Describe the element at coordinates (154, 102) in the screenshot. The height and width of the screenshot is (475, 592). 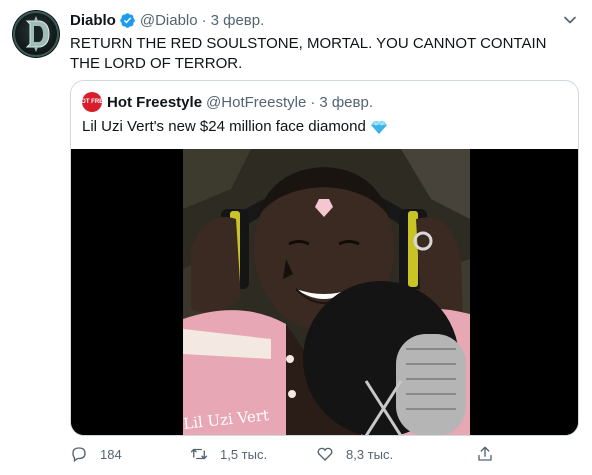
I see `quoted-author-name: Hot Freestyle` at that location.